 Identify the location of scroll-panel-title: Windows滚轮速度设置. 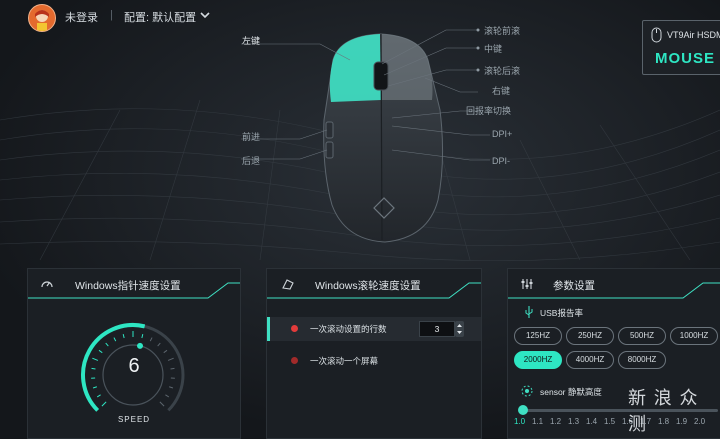
(368, 285).